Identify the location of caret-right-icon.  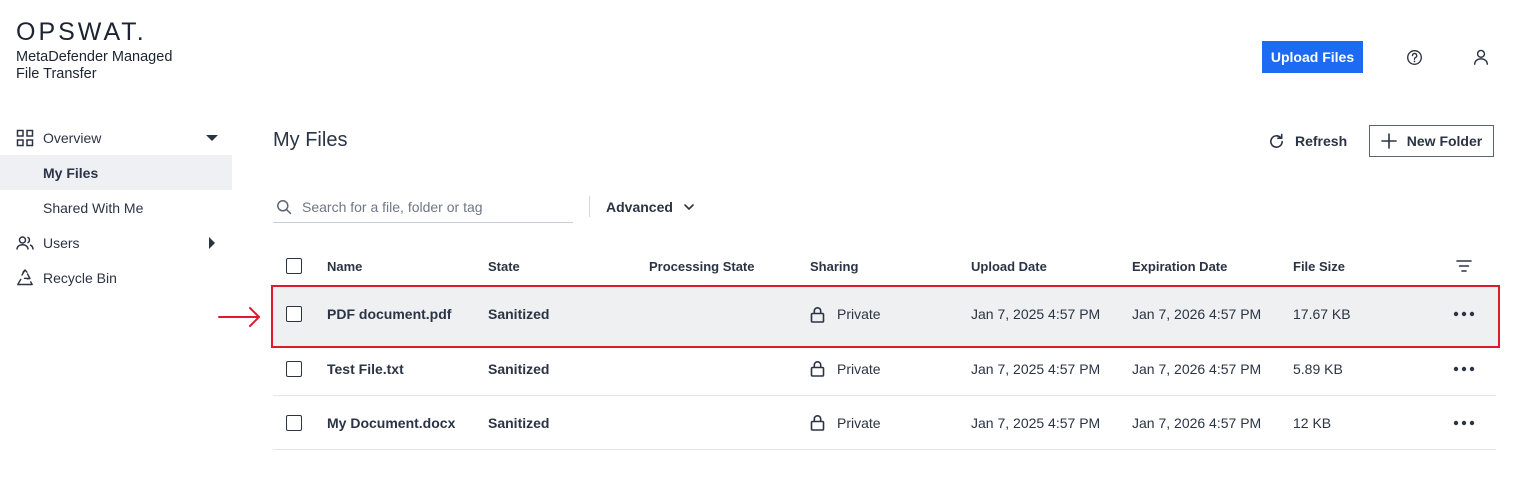
(212, 243).